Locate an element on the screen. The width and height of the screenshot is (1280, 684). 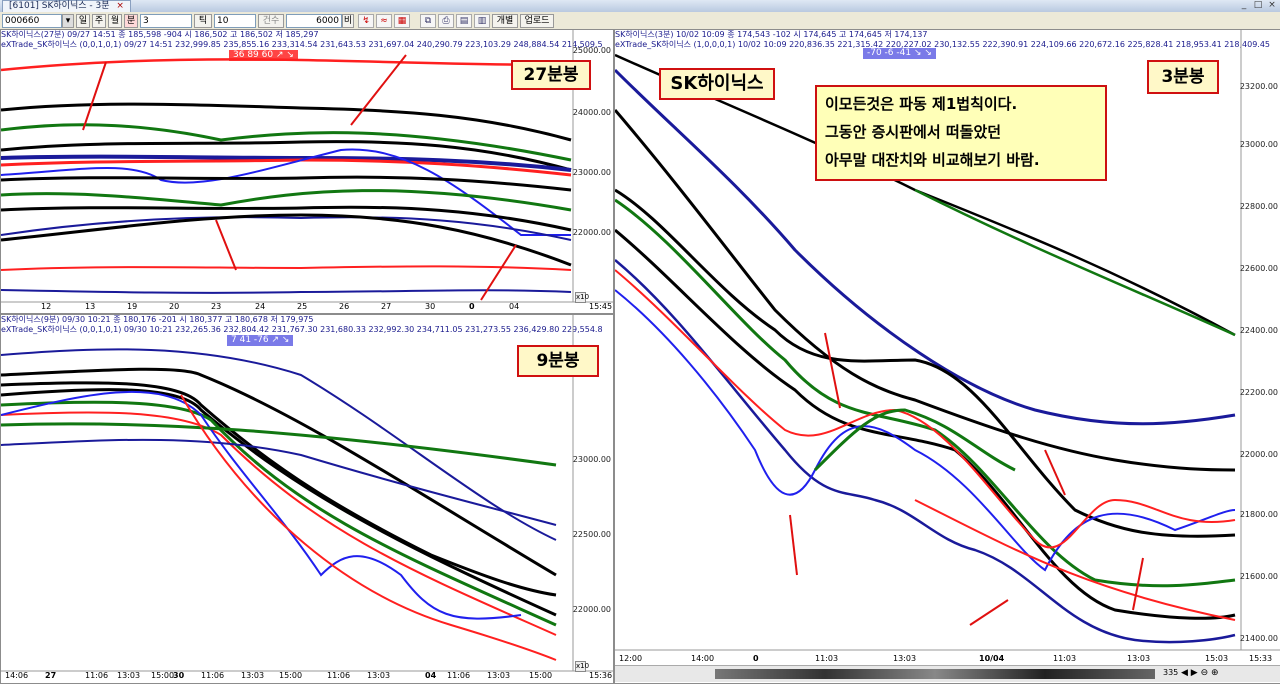
x-tick: 26 is located at coordinates (344, 306).